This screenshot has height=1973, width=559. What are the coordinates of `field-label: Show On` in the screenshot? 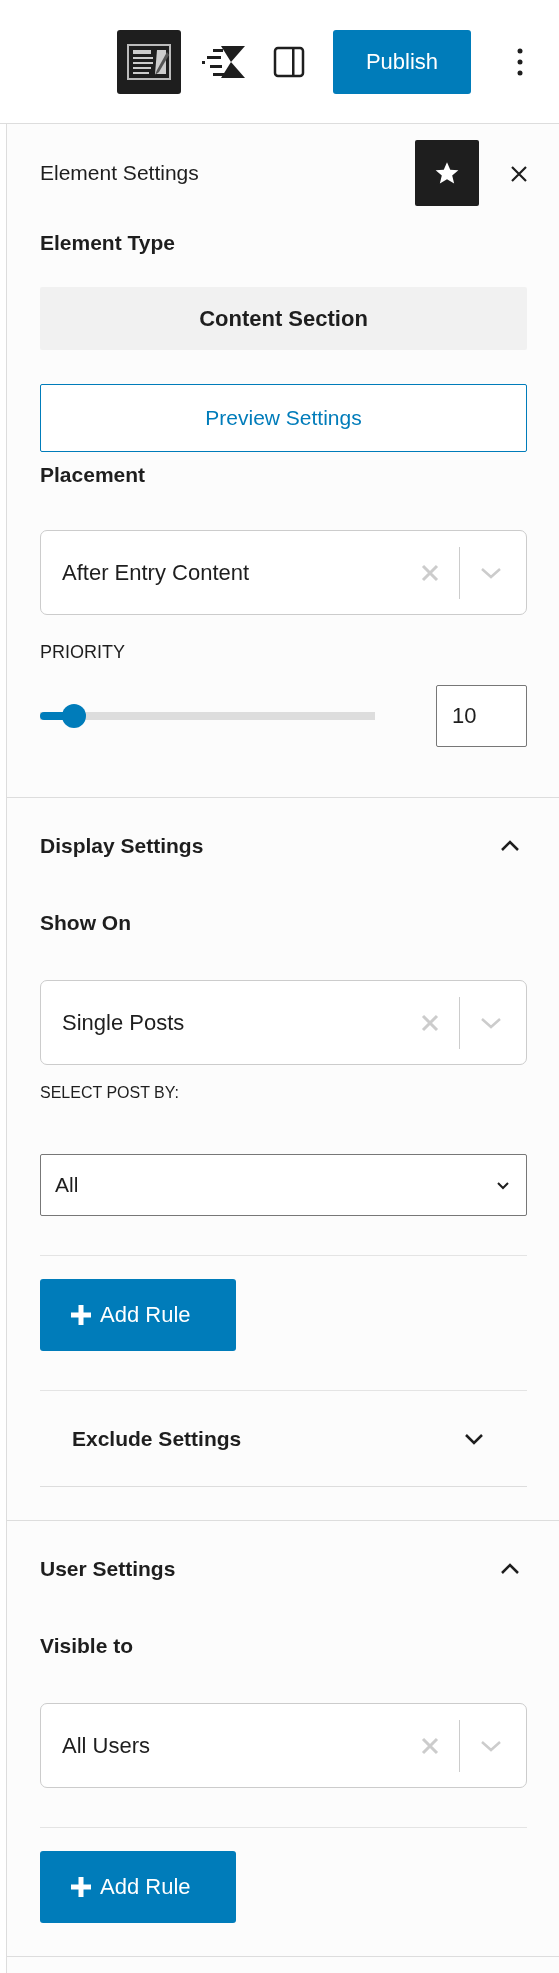 It's located at (86, 923).